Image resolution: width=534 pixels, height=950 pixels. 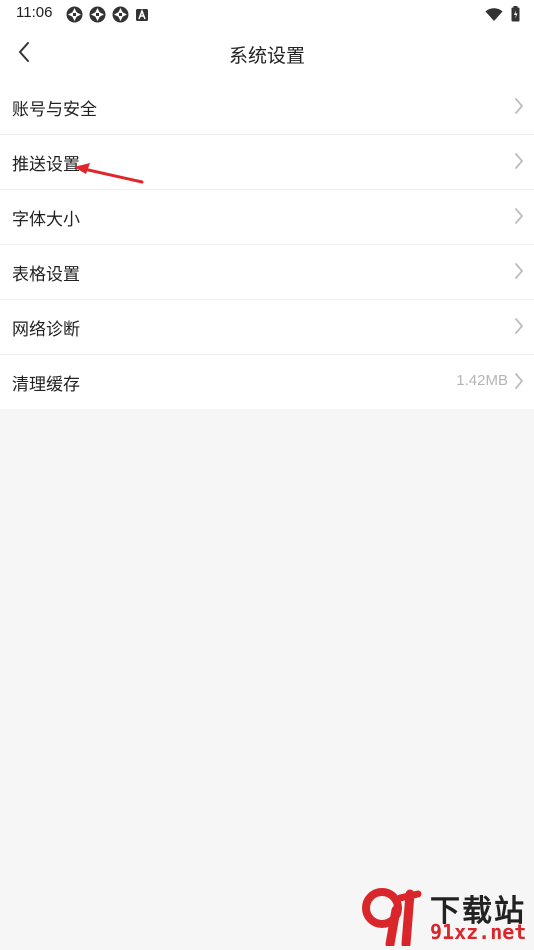 What do you see at coordinates (267, 327) in the screenshot?
I see `settings-item-network-diagnosis: 网络诊断` at bounding box center [267, 327].